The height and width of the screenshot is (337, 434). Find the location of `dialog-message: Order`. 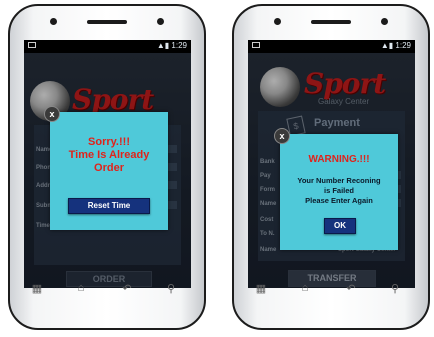

dialog-message: Order is located at coordinates (109, 168).